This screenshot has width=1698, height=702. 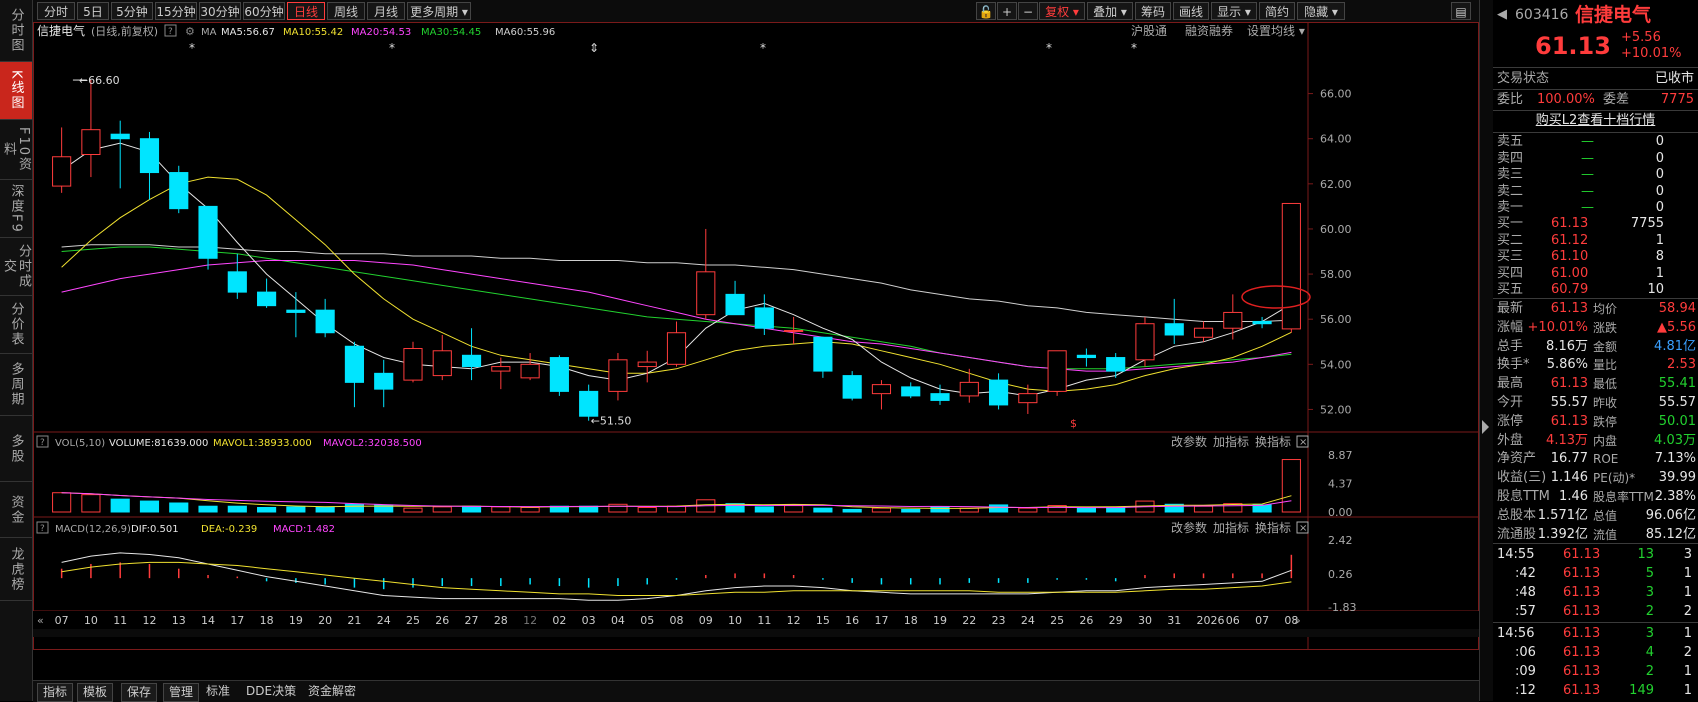 What do you see at coordinates (1486, 350) in the screenshot?
I see `panel-splitter` at bounding box center [1486, 350].